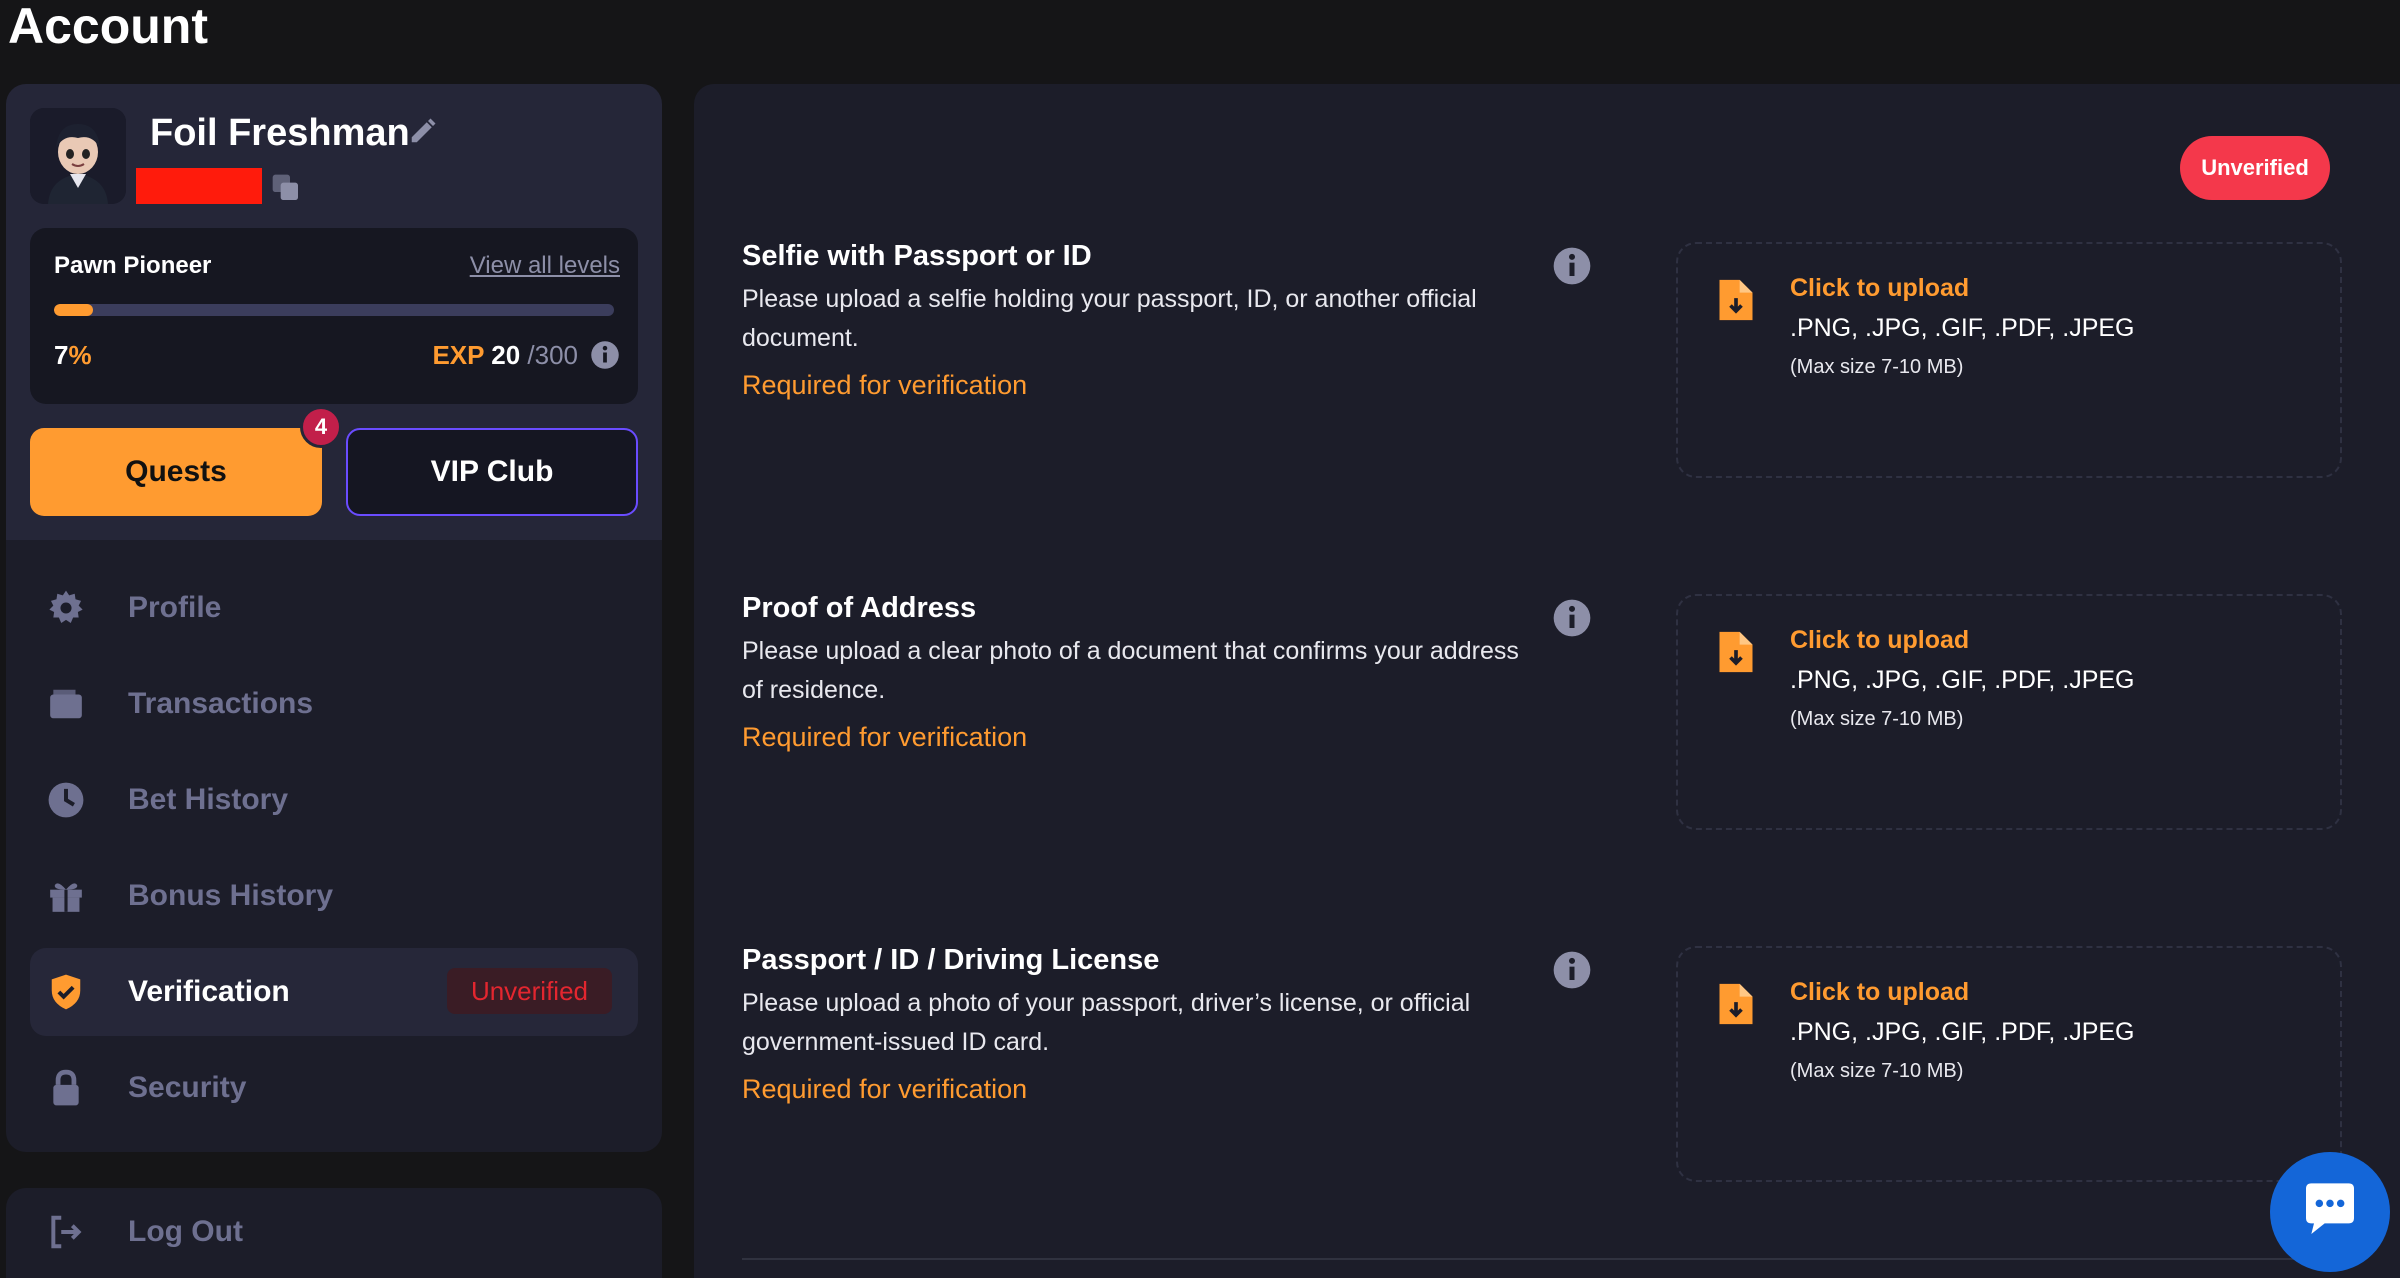 The width and height of the screenshot is (2400, 1278). Describe the element at coordinates (66, 608) in the screenshot. I see `gear-icon` at that location.